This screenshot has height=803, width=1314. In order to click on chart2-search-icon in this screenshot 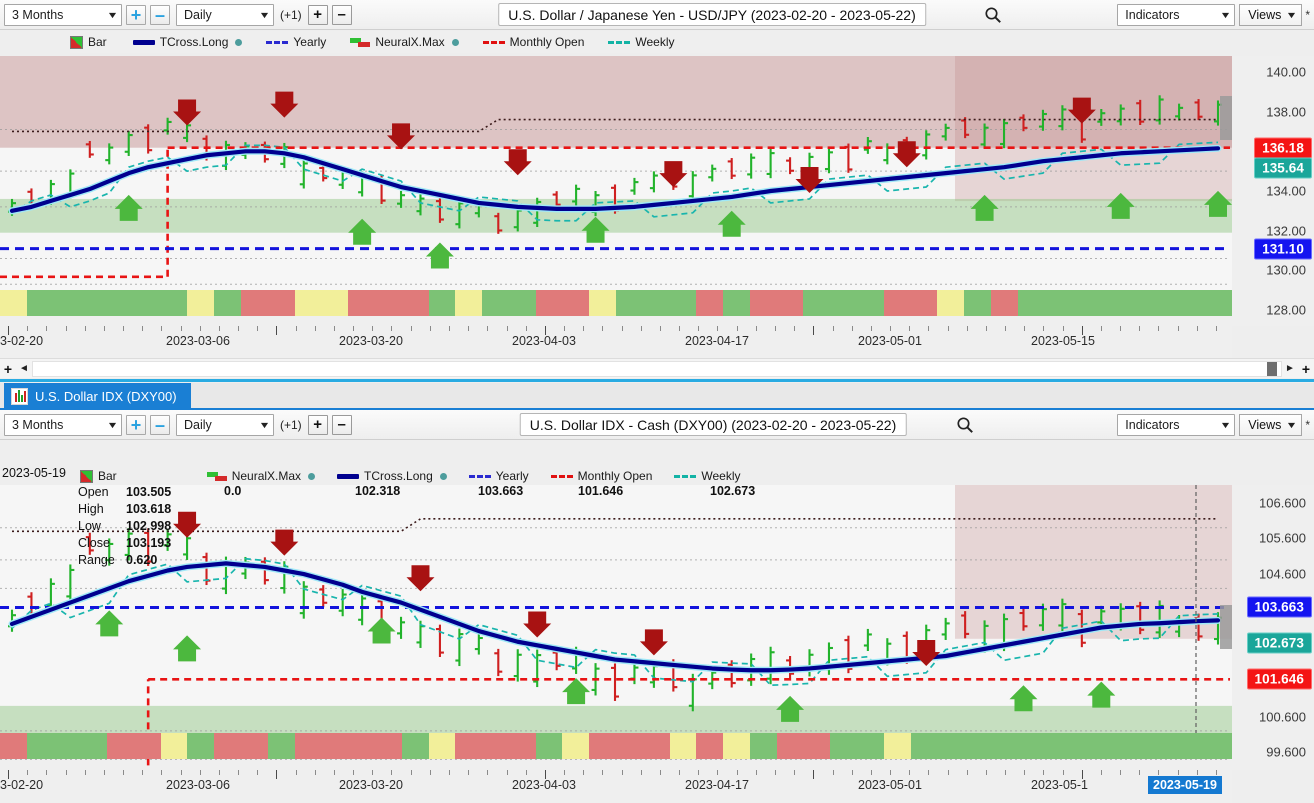, I will do `click(965, 425)`.